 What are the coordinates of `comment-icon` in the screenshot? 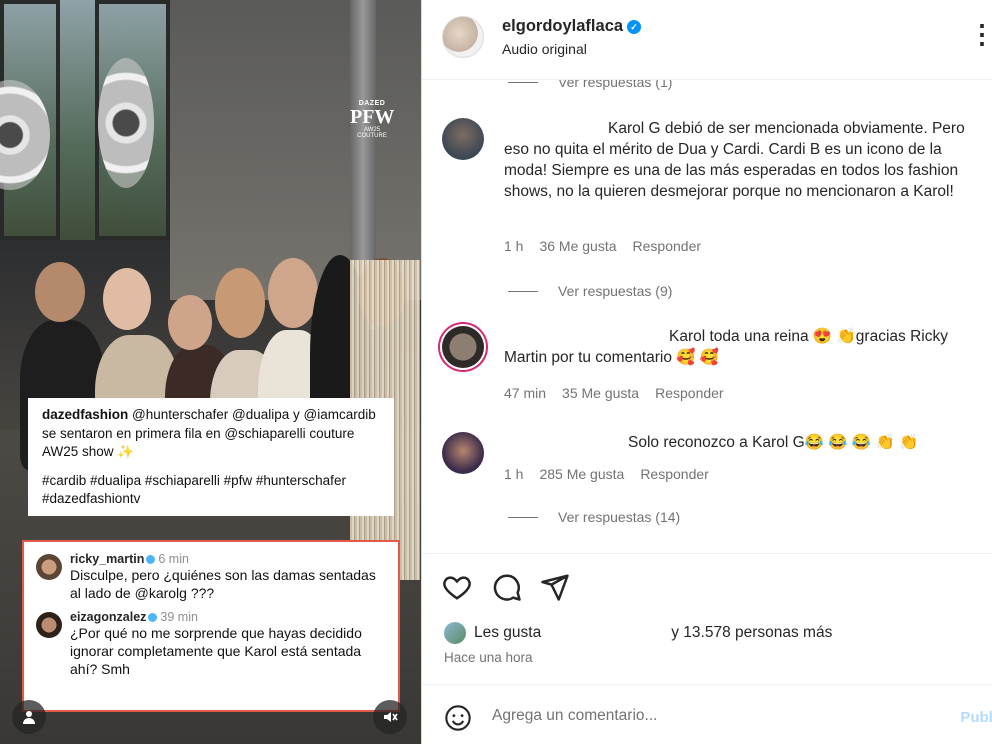 It's located at (507, 587).